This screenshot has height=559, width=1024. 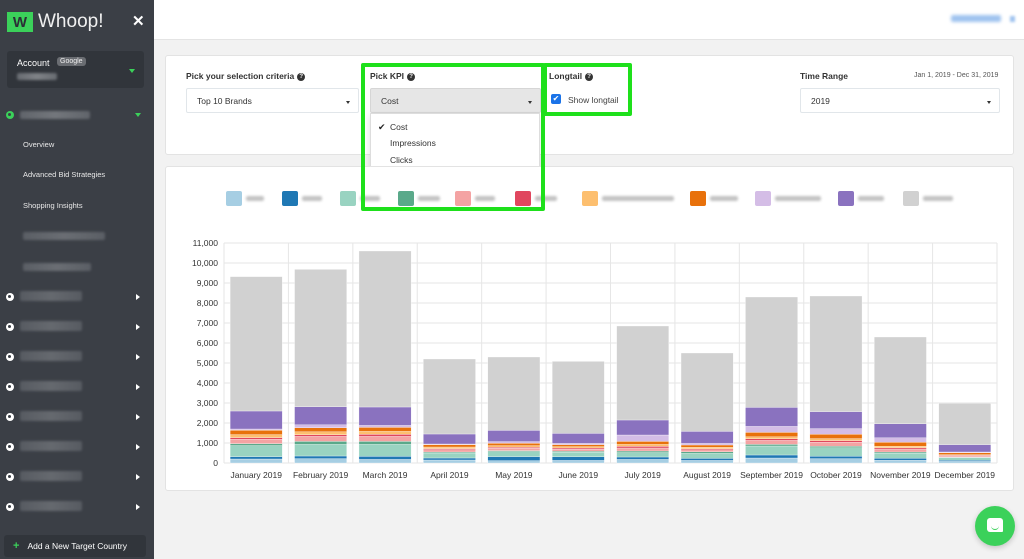 I want to click on chat-button, so click(x=995, y=526).